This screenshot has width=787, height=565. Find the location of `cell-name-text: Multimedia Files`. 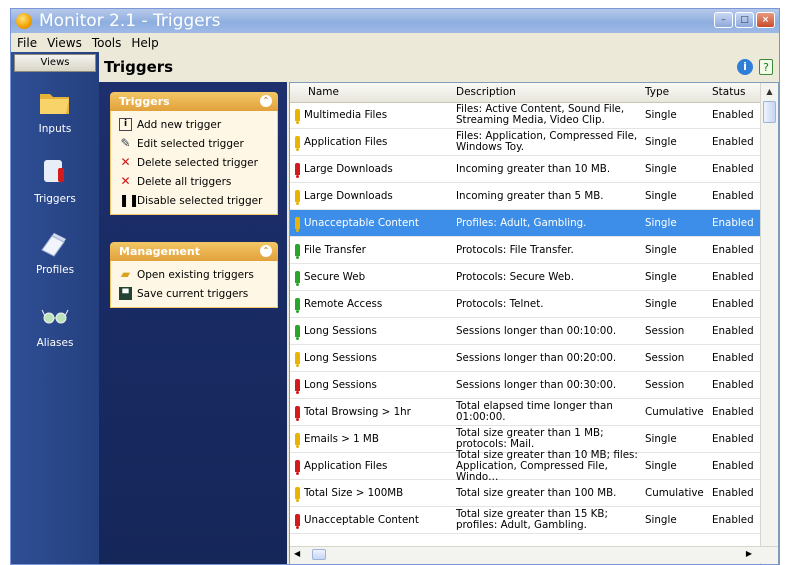

cell-name-text: Multimedia Files is located at coordinates (346, 114).